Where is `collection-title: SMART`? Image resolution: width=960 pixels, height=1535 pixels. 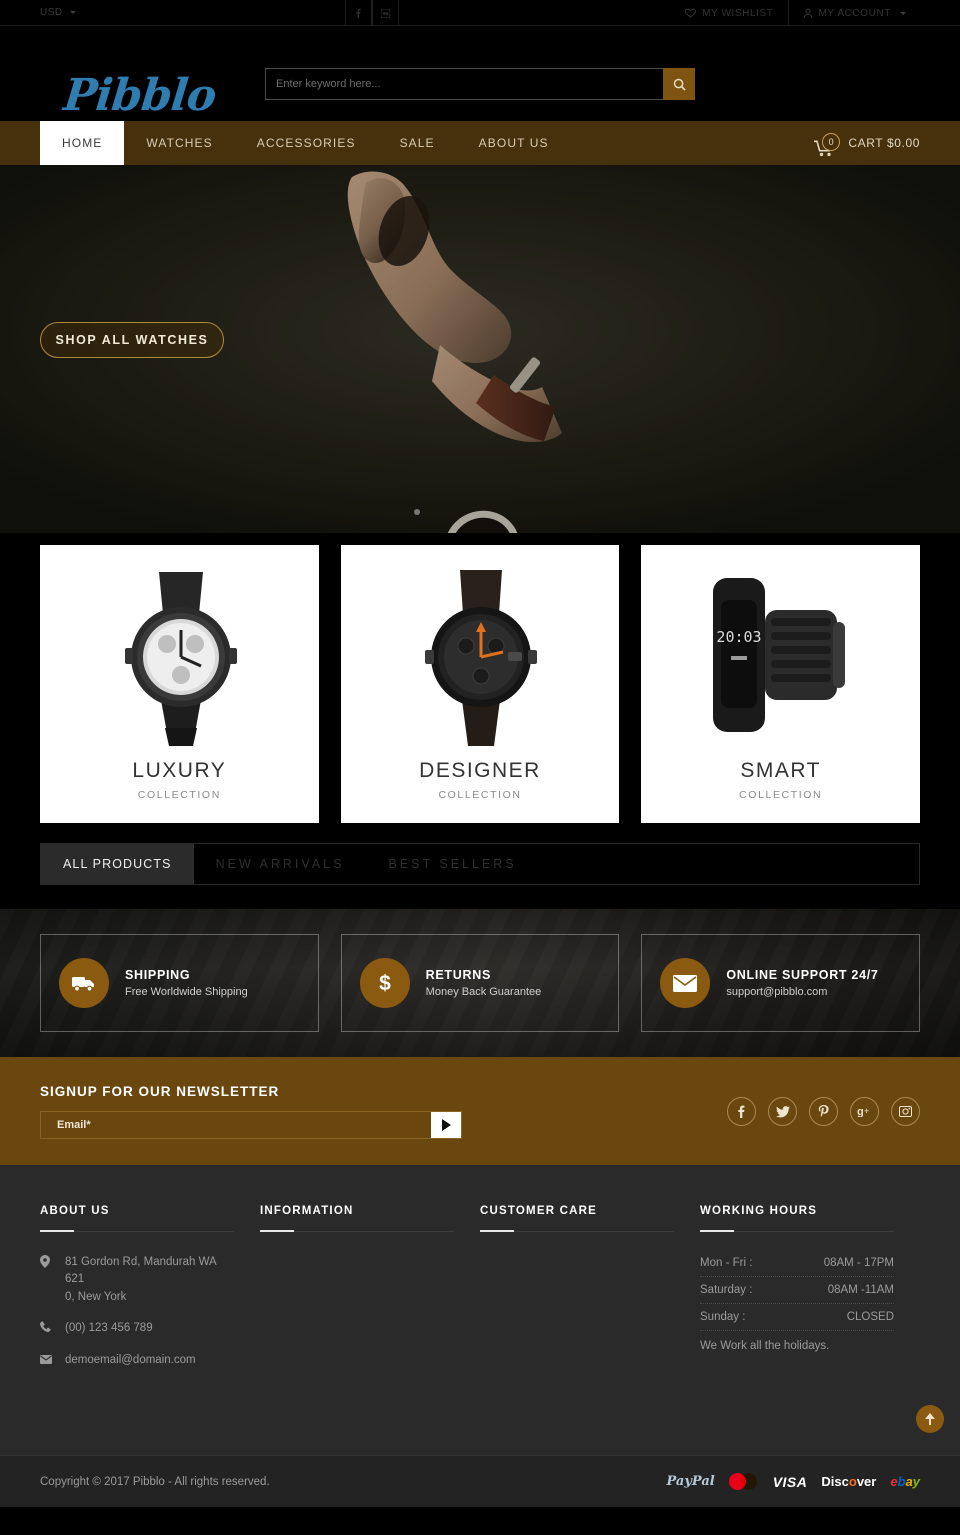
collection-title: SMART is located at coordinates (780, 770).